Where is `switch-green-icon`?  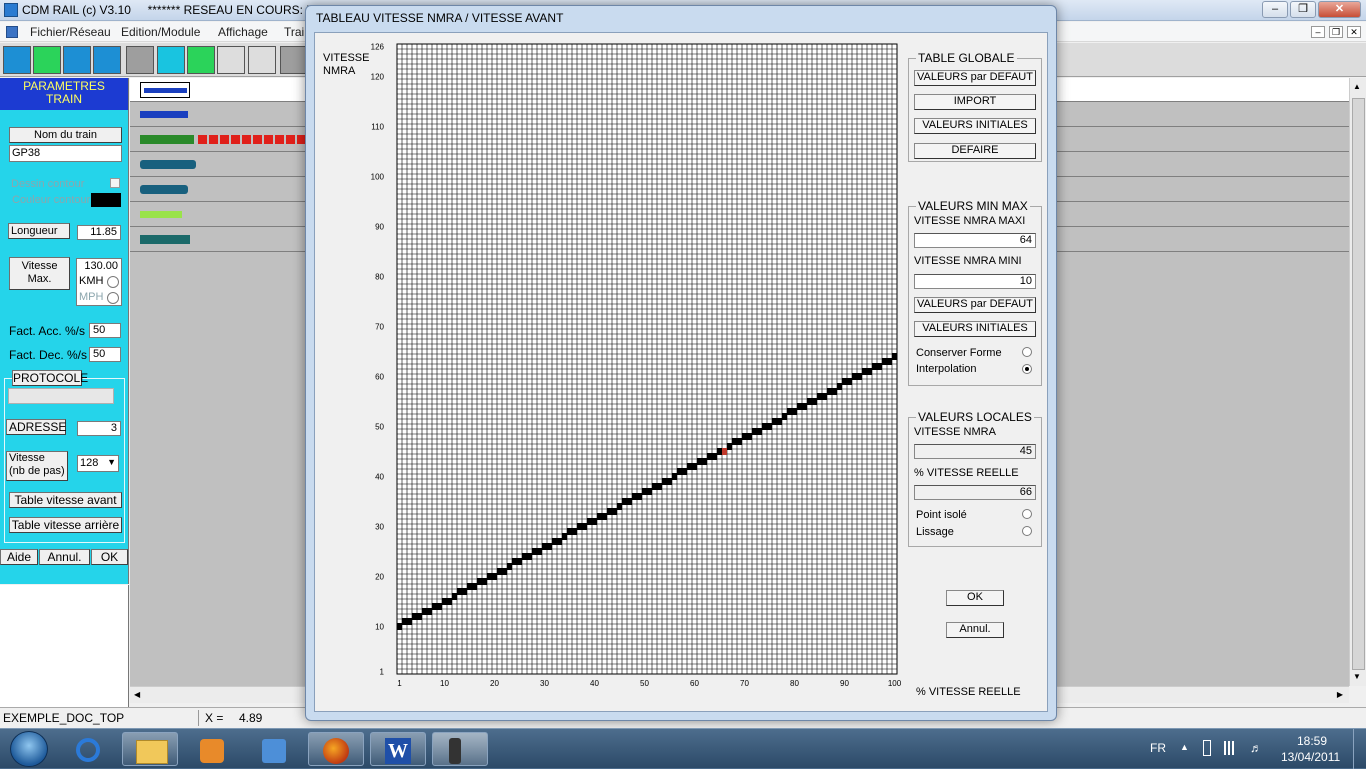
switch-green-icon is located at coordinates (201, 60).